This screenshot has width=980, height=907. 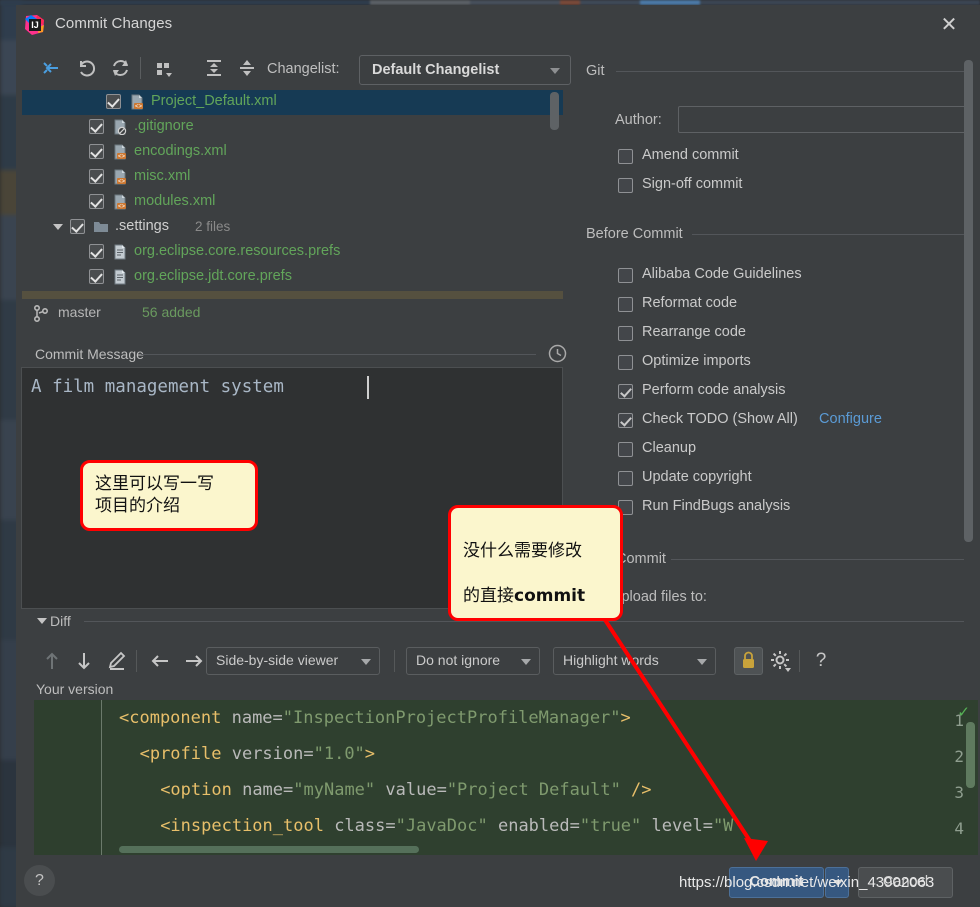 What do you see at coordinates (828, 234) in the screenshot?
I see `before-commit-divider` at bounding box center [828, 234].